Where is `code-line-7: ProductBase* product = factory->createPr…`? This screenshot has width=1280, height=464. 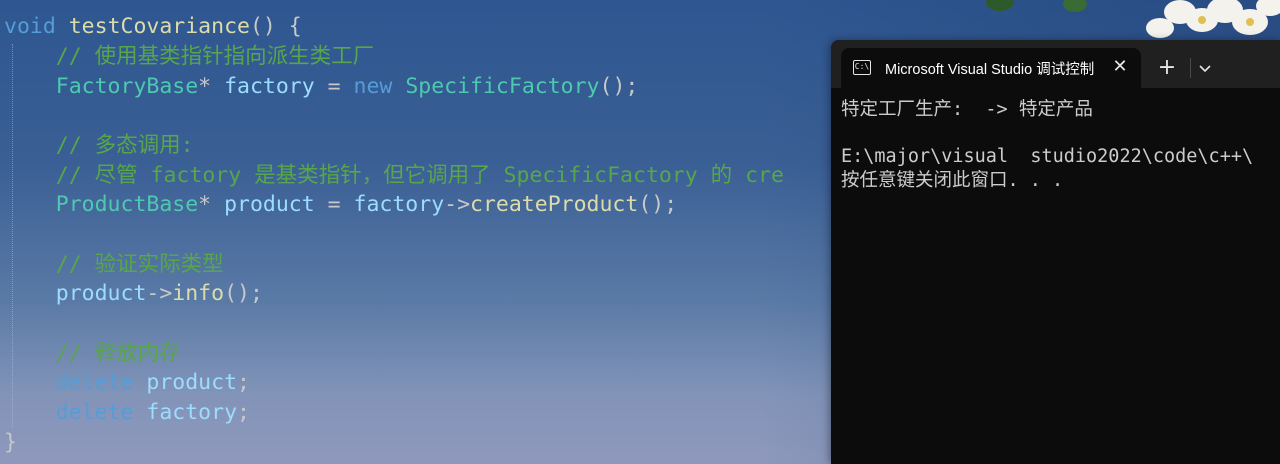 code-line-7: ProductBase* product = factory->createPr… is located at coordinates (340, 205).